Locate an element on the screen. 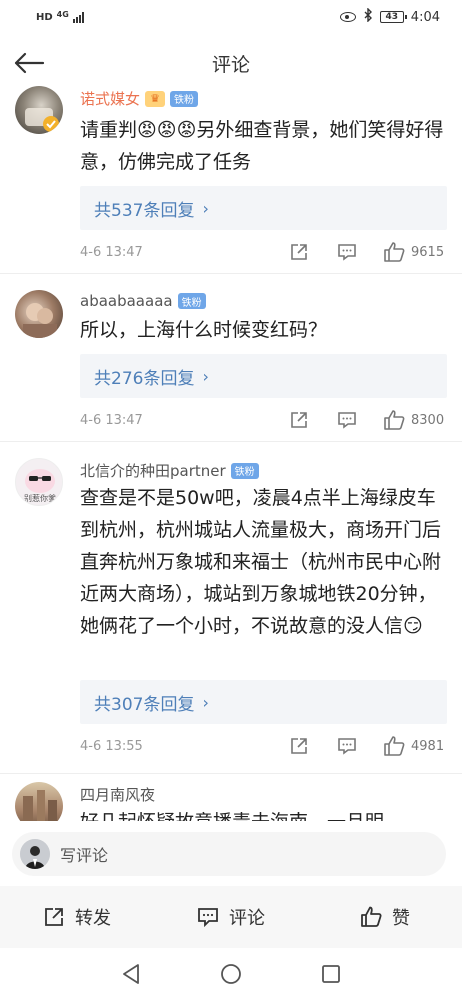 Image resolution: width=462 pixels, height=1000 pixels. page-header: 评论 is located at coordinates (231, 63).